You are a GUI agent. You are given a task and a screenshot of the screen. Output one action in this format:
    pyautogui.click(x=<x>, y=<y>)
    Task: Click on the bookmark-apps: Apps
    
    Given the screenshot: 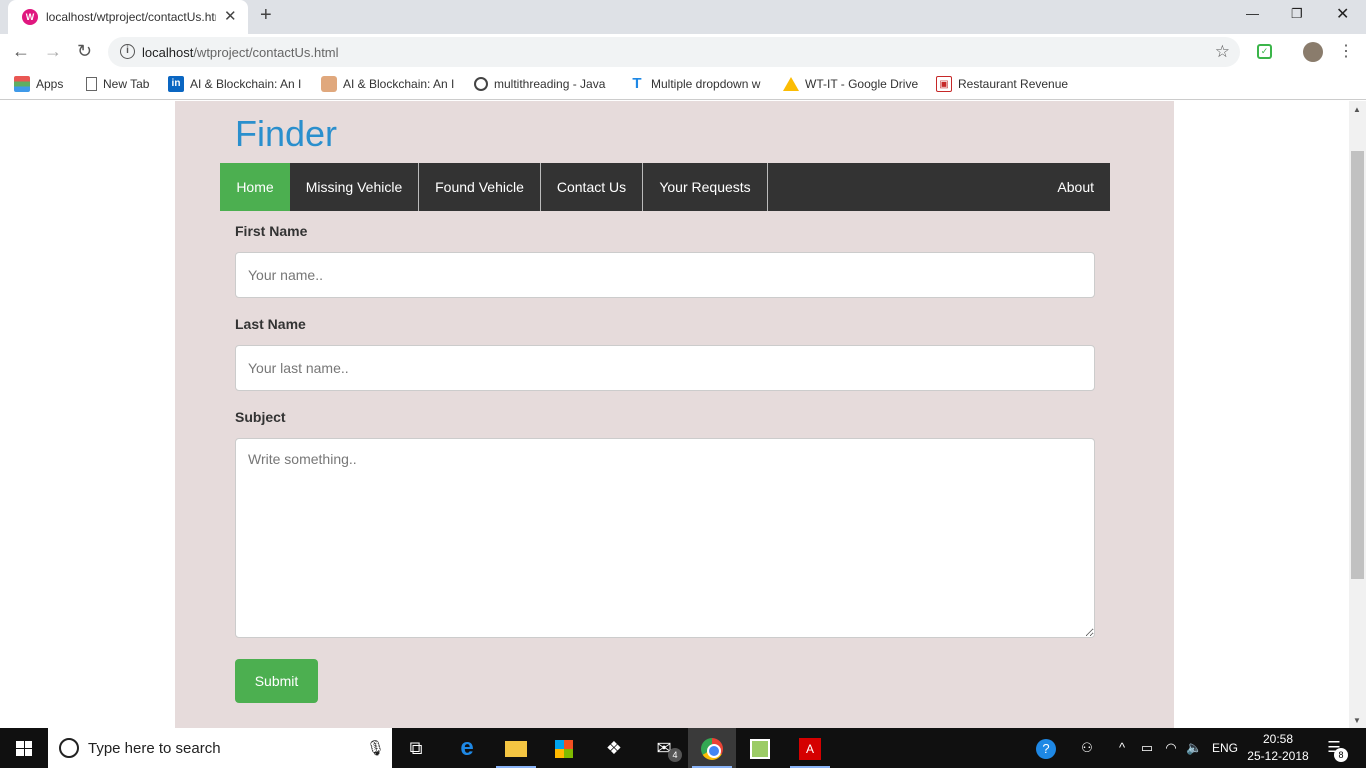 What is the action you would take?
    pyautogui.click(x=38, y=84)
    